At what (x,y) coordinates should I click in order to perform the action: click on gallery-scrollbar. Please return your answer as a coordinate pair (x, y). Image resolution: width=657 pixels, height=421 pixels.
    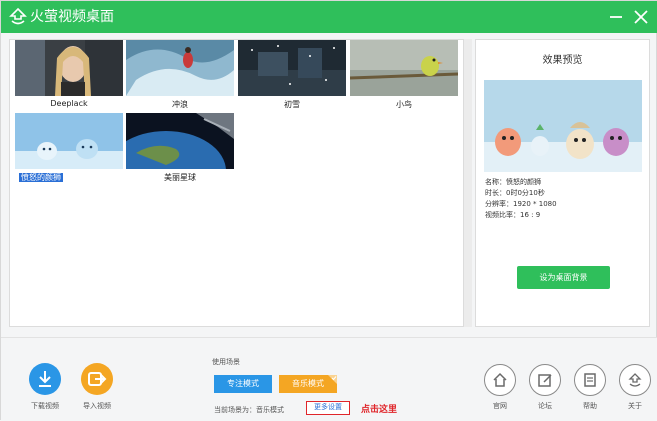
    Looking at the image, I should click on (467, 183).